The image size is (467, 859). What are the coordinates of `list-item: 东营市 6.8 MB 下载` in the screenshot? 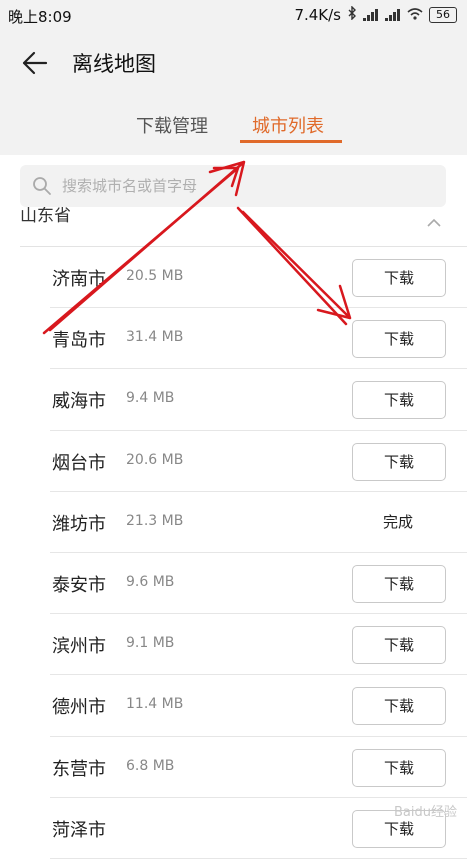 It's located at (233, 767).